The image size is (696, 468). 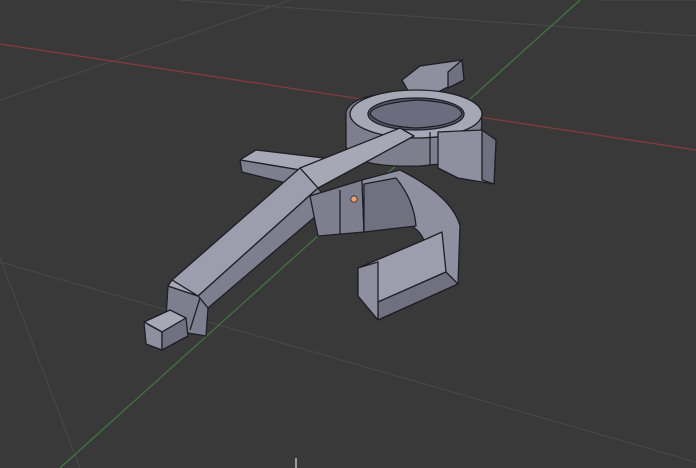 I want to click on object-origin-icon, so click(x=354, y=199).